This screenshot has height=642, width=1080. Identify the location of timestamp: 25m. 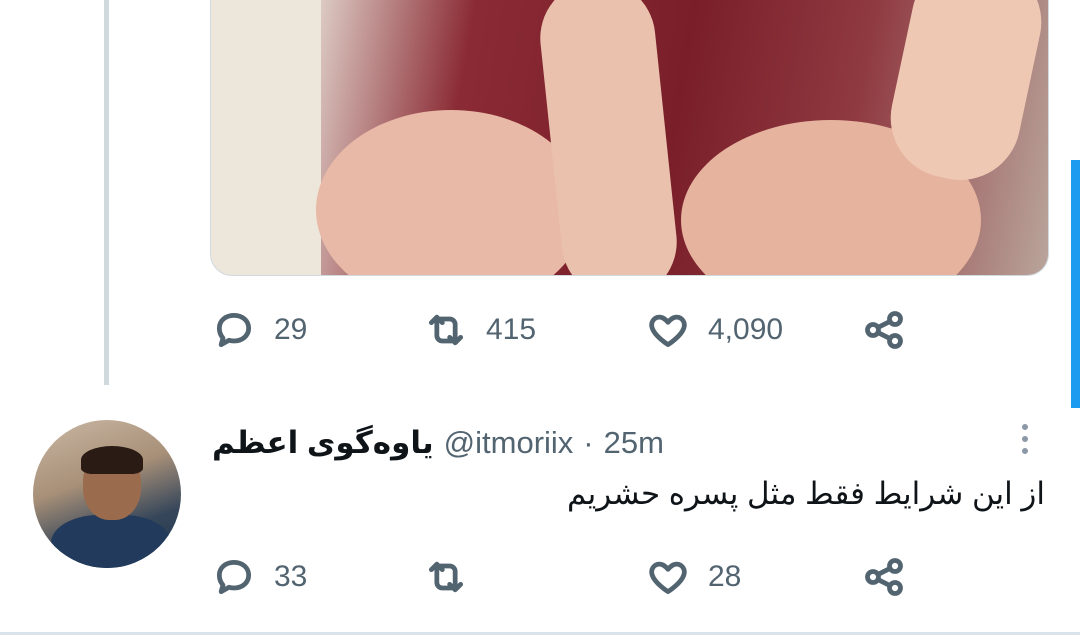
(634, 443).